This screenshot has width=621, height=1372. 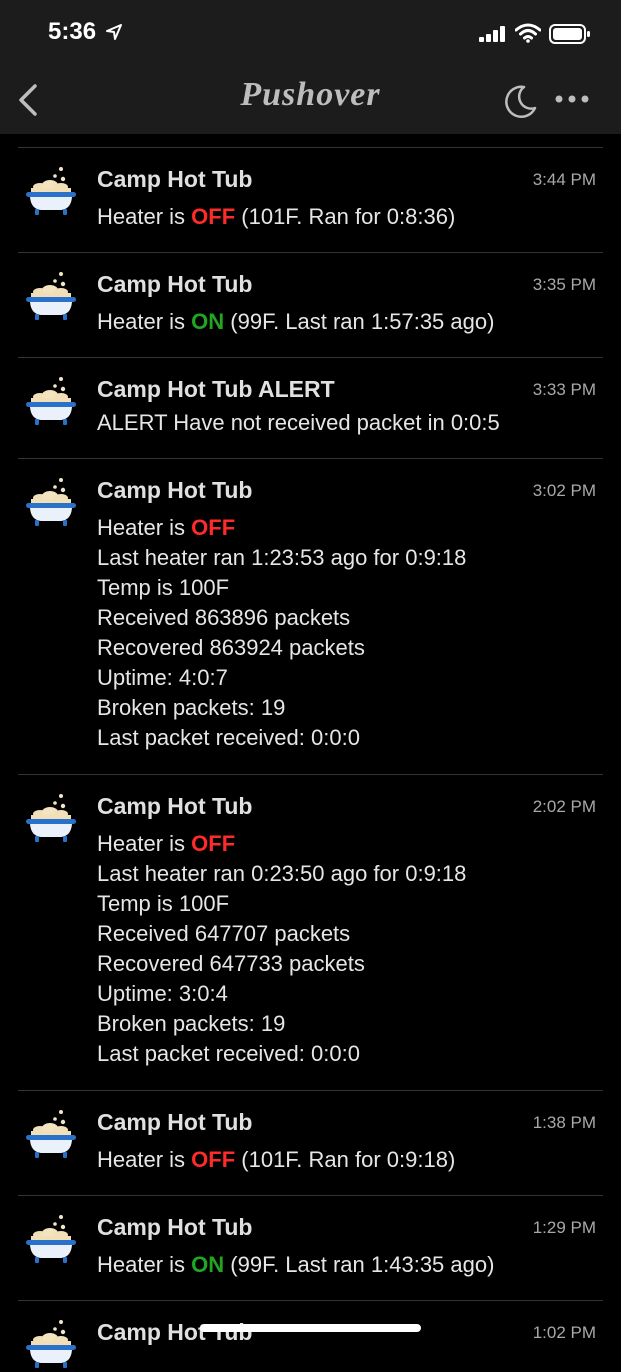 I want to click on message-line: Received 863896 packets, so click(x=223, y=618).